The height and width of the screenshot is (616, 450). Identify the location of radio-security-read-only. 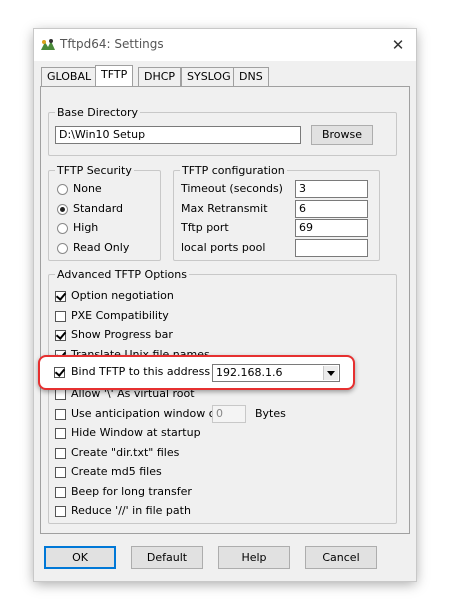
(62, 248).